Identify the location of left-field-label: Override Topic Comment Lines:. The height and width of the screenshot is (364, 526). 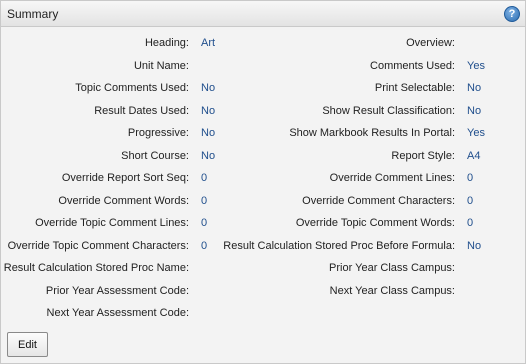
(112, 223).